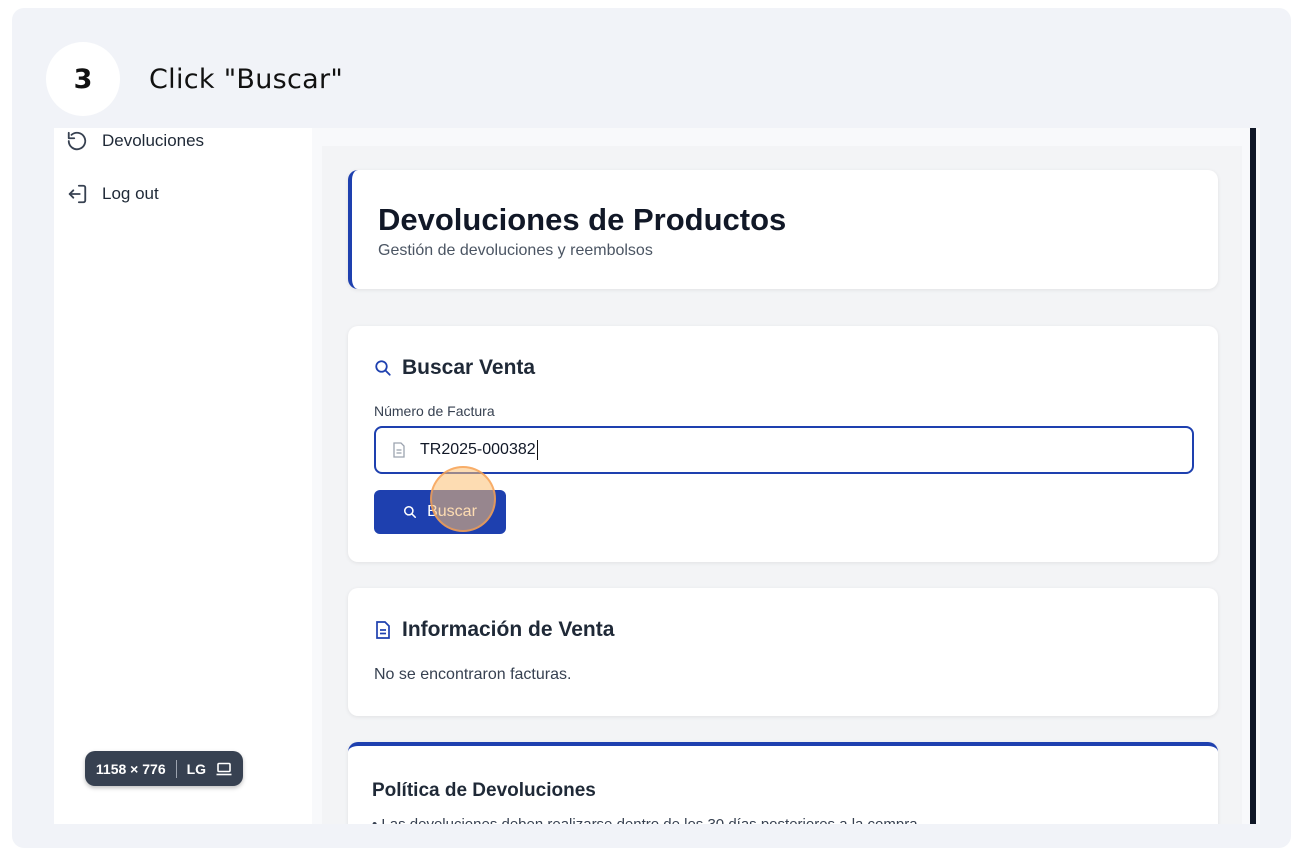  What do you see at coordinates (224, 768) in the screenshot?
I see `laptop-icon` at bounding box center [224, 768].